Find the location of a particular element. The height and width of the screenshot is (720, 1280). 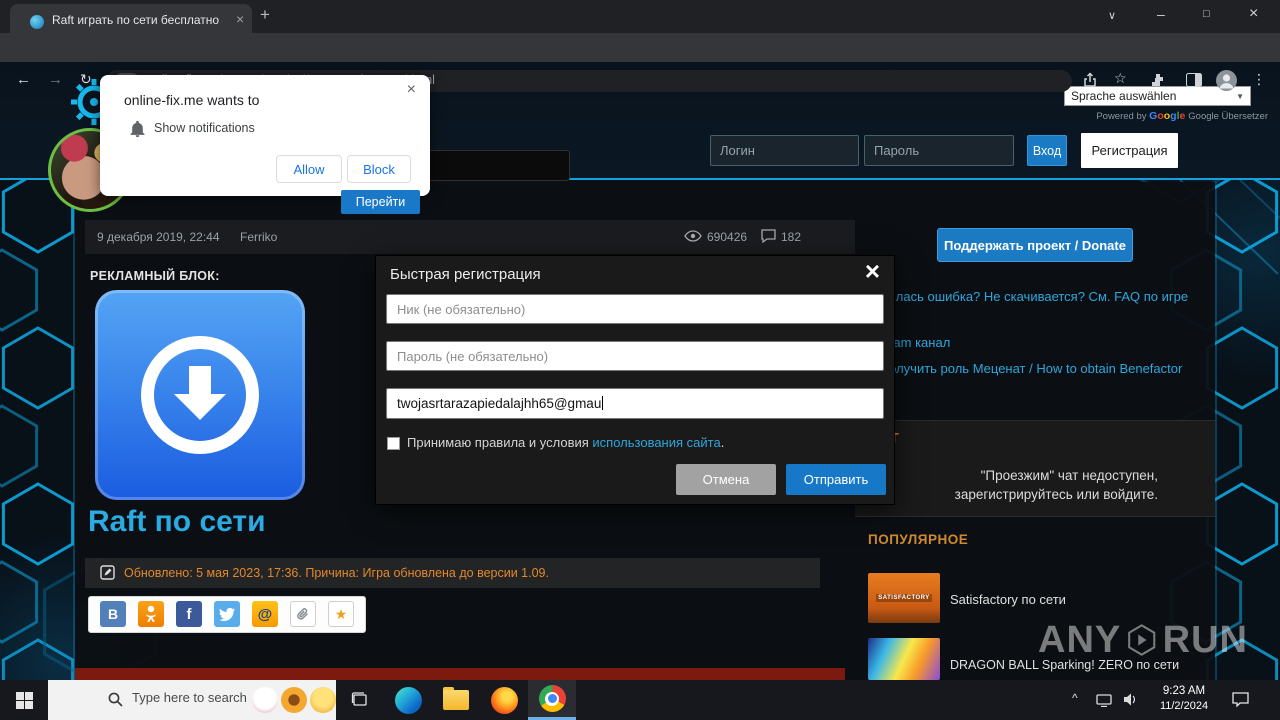

allow-button: Allow is located at coordinates (309, 169).